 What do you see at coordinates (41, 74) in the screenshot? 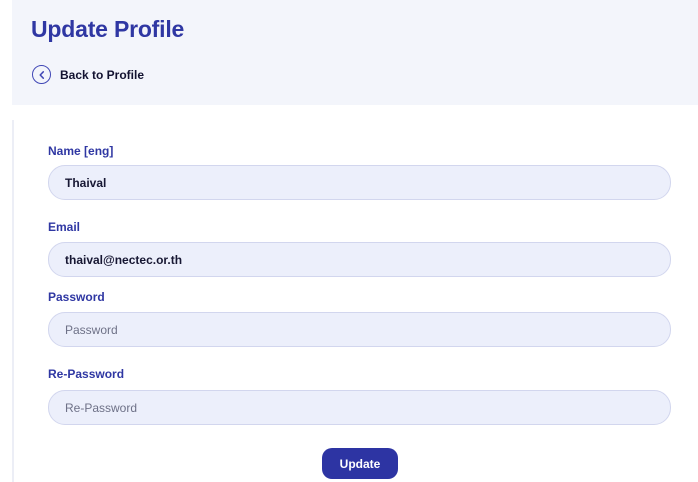
I see `chevron-left-circle-icon` at bounding box center [41, 74].